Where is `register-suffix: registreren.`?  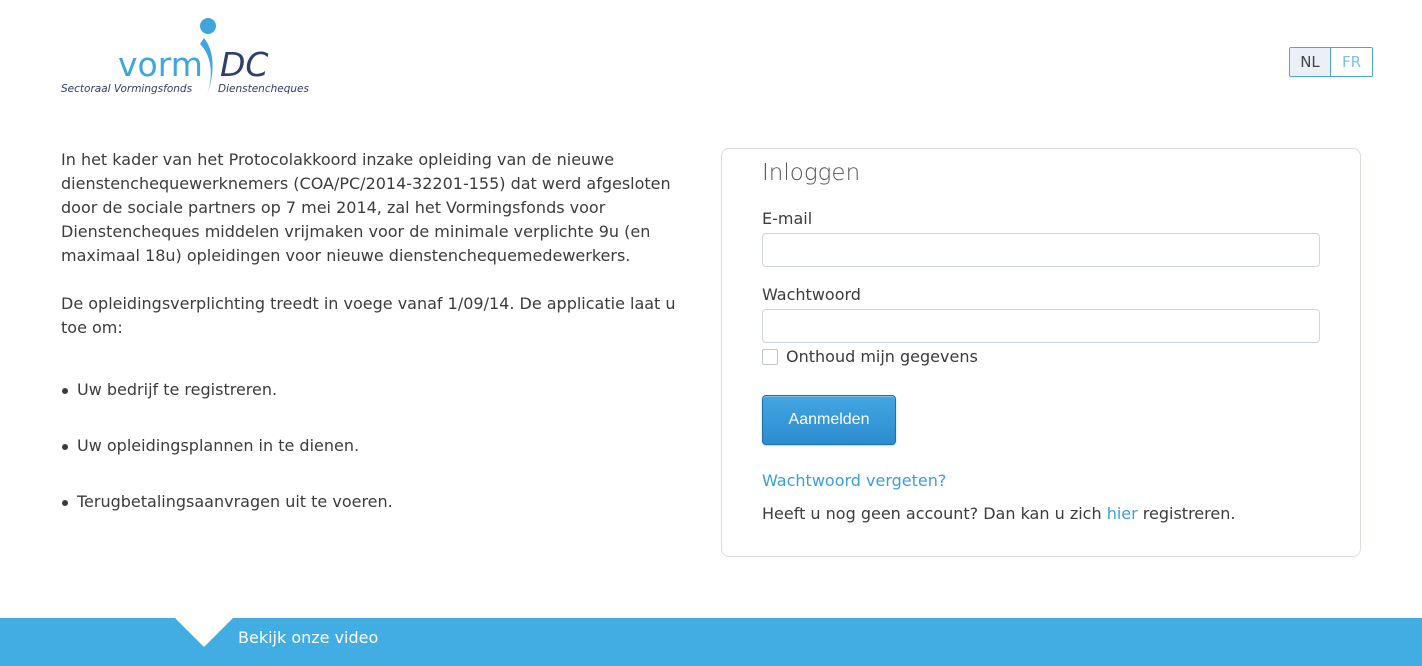
register-suffix: registreren. is located at coordinates (1189, 513).